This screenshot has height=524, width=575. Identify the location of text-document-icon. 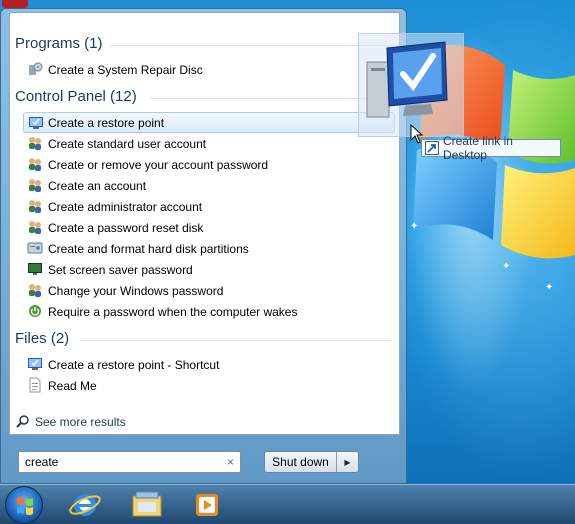
(35, 385).